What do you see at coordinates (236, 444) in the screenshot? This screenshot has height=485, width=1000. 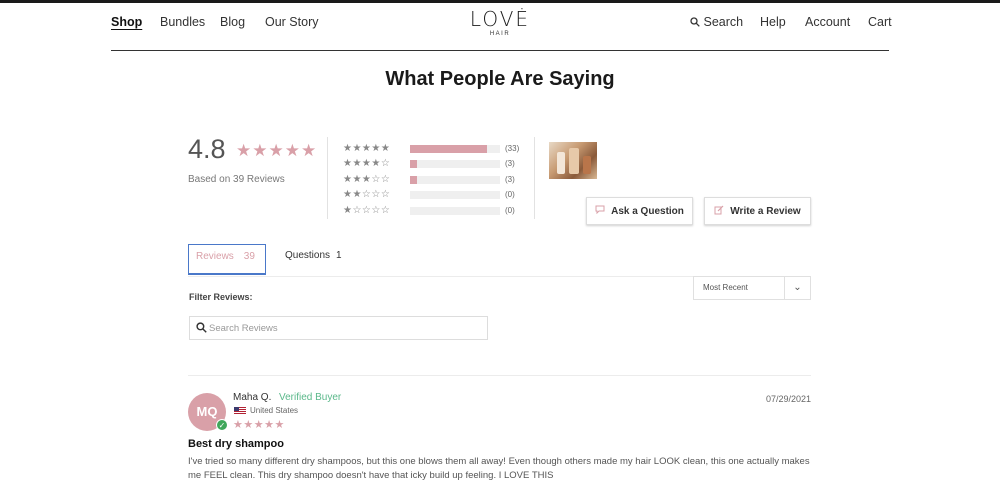 I see `review-title: Best dry shampoo` at bounding box center [236, 444].